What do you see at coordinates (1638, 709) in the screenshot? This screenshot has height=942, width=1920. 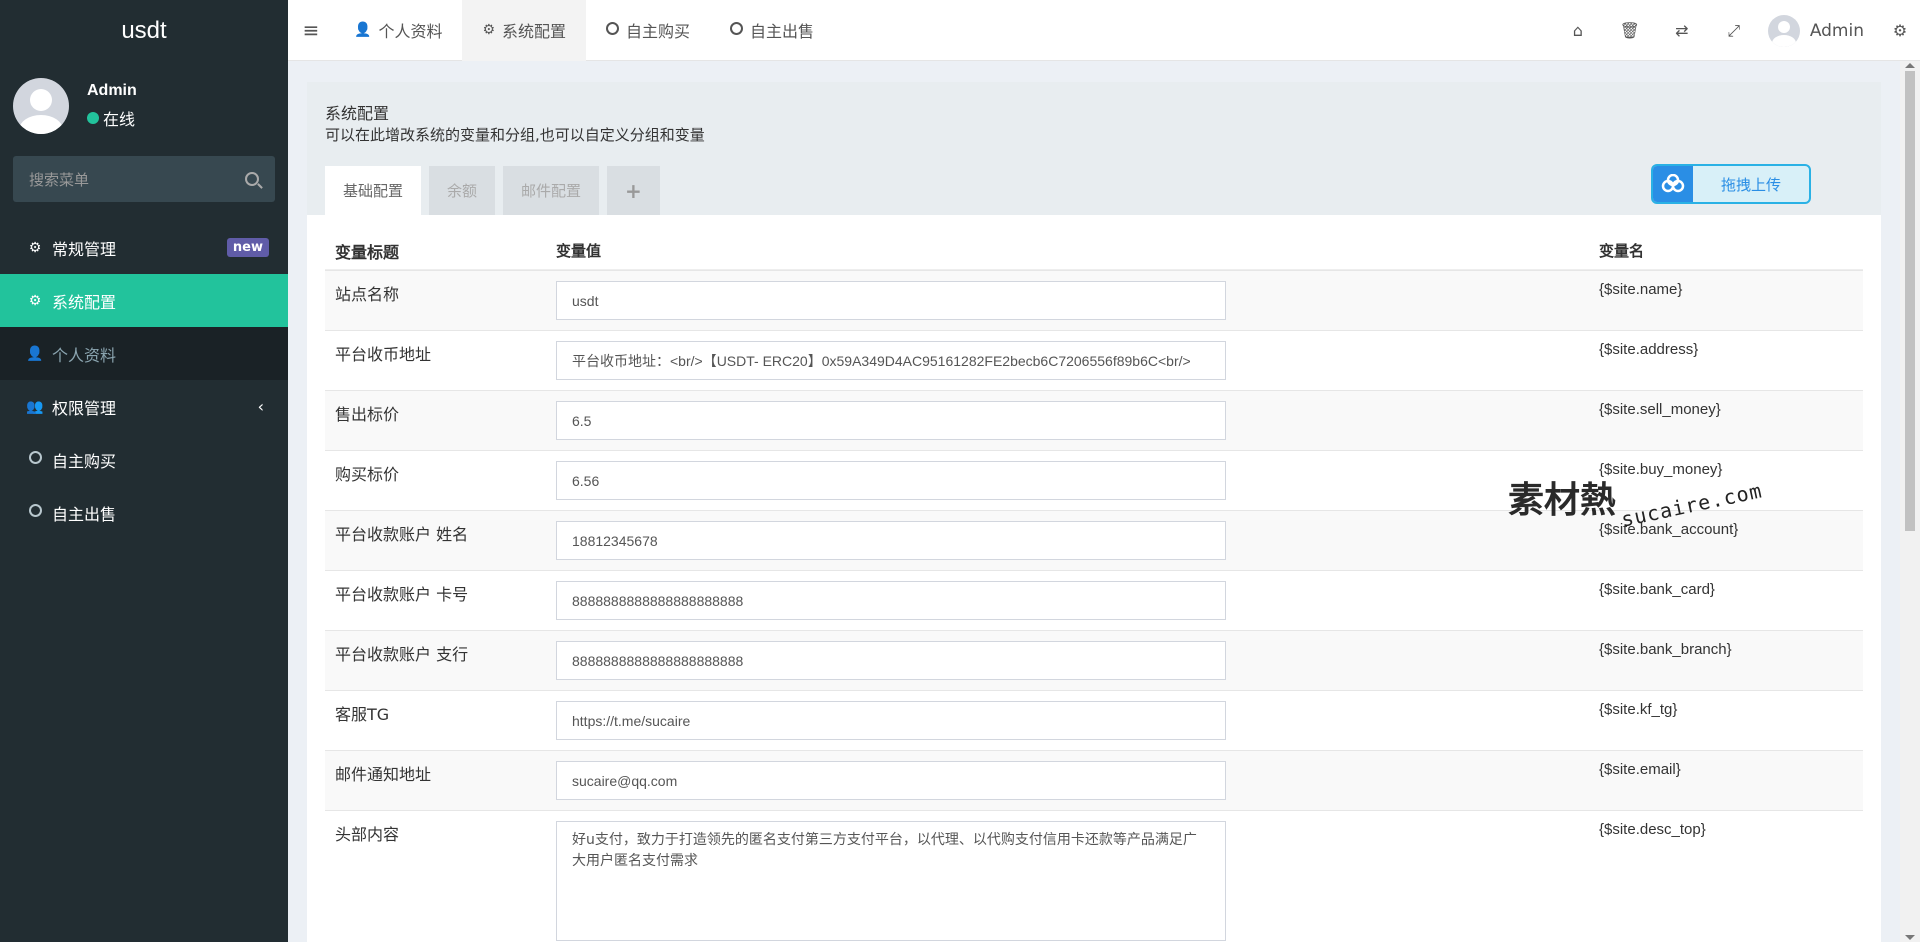 I see `row-variable-name: {$site.kf_tg}` at bounding box center [1638, 709].